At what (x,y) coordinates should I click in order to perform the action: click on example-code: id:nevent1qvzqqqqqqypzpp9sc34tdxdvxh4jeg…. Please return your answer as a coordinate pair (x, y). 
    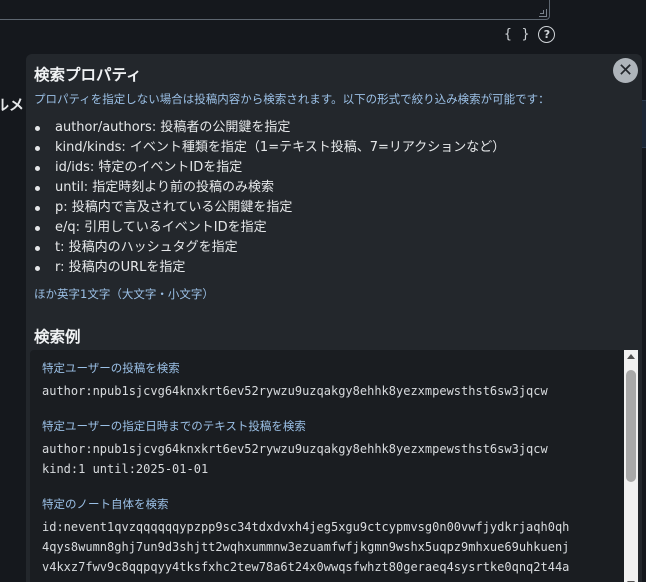
    Looking at the image, I should click on (330, 547).